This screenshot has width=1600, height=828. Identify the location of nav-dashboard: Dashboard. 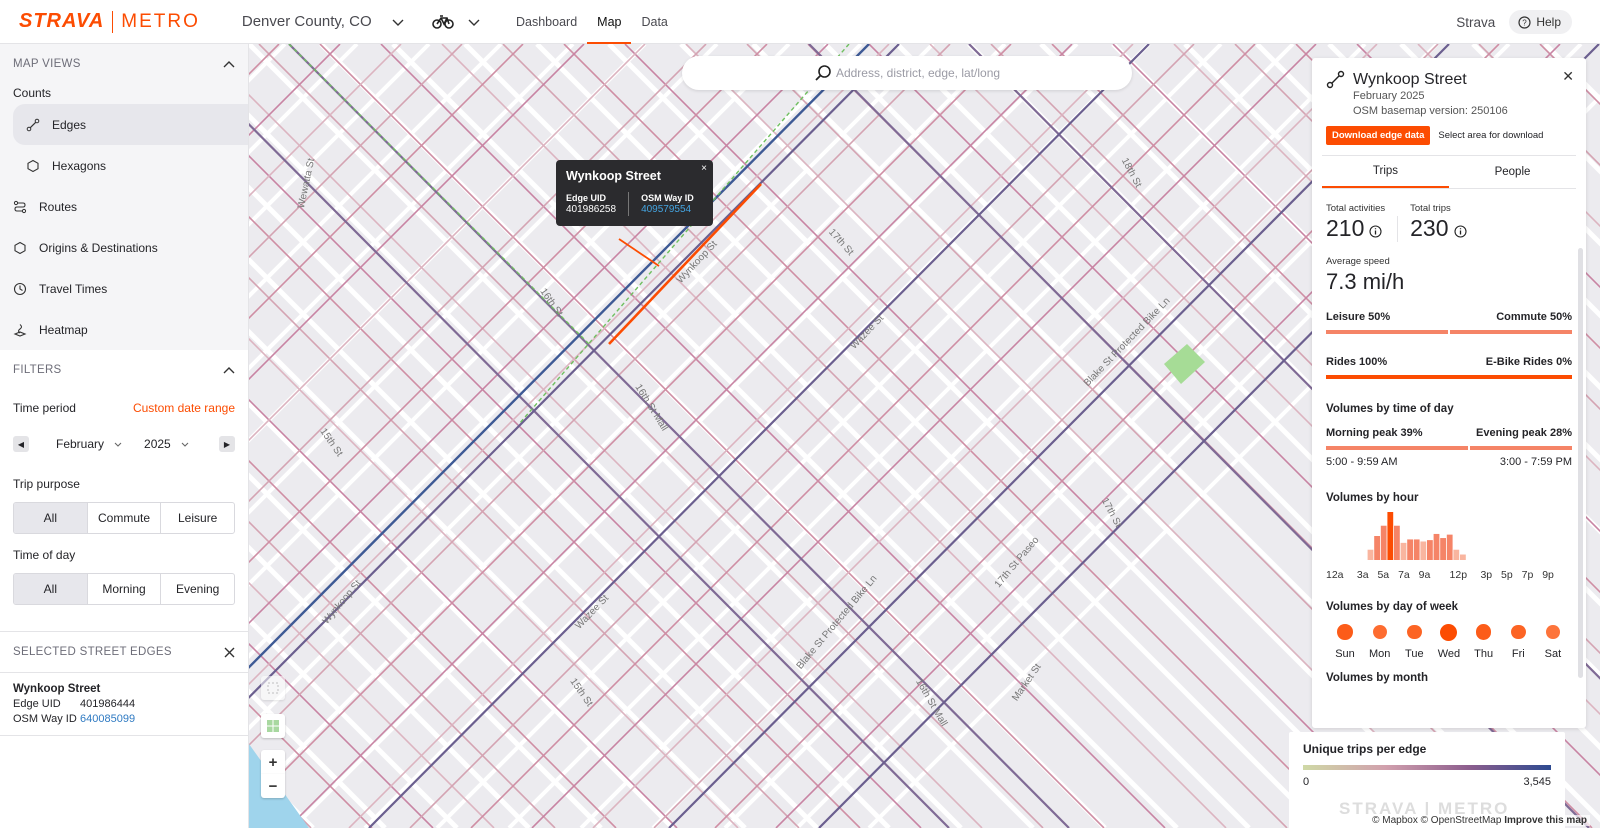
(546, 22).